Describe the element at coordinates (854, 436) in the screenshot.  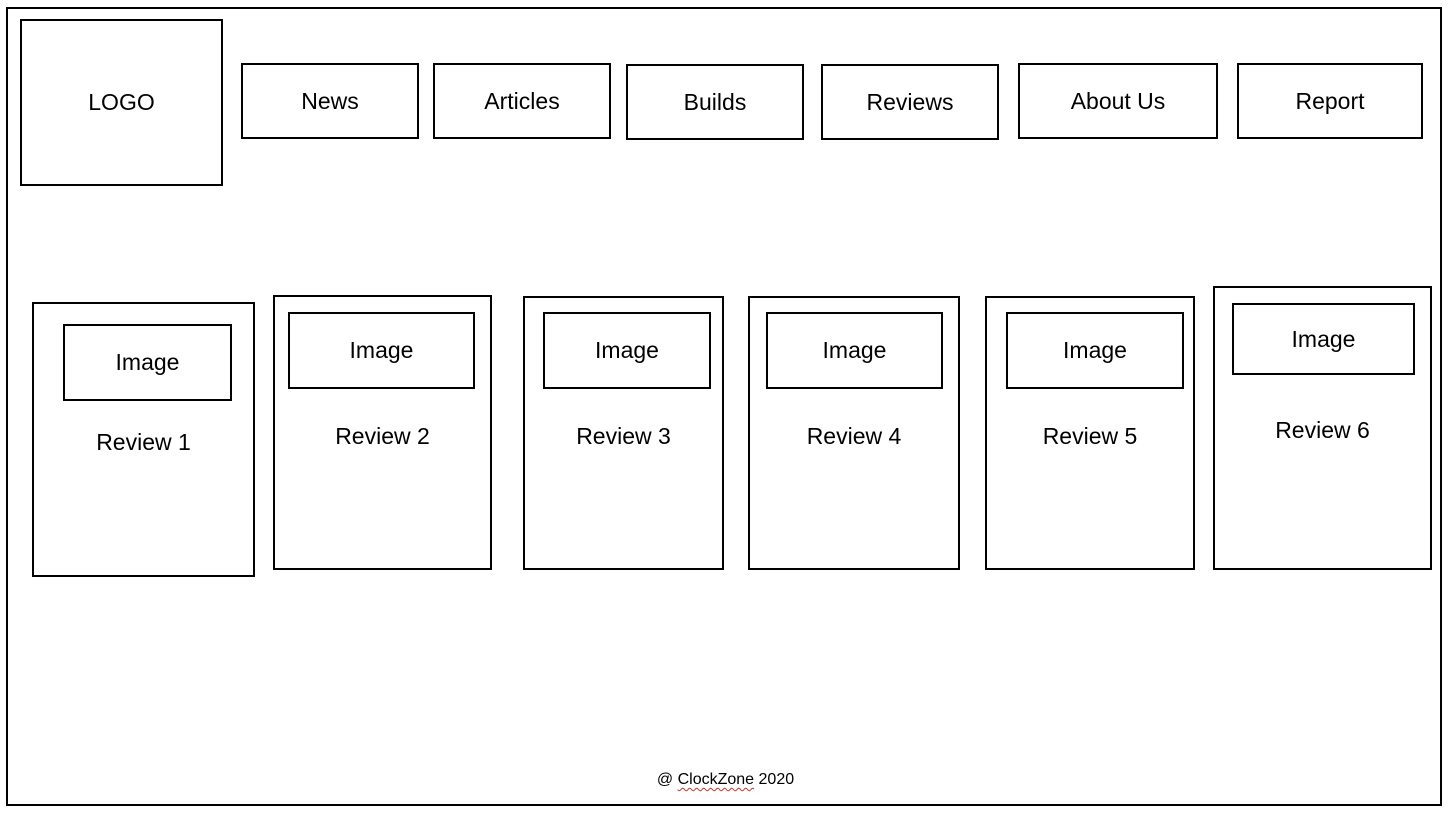
I see `review-title: Review 4` at that location.